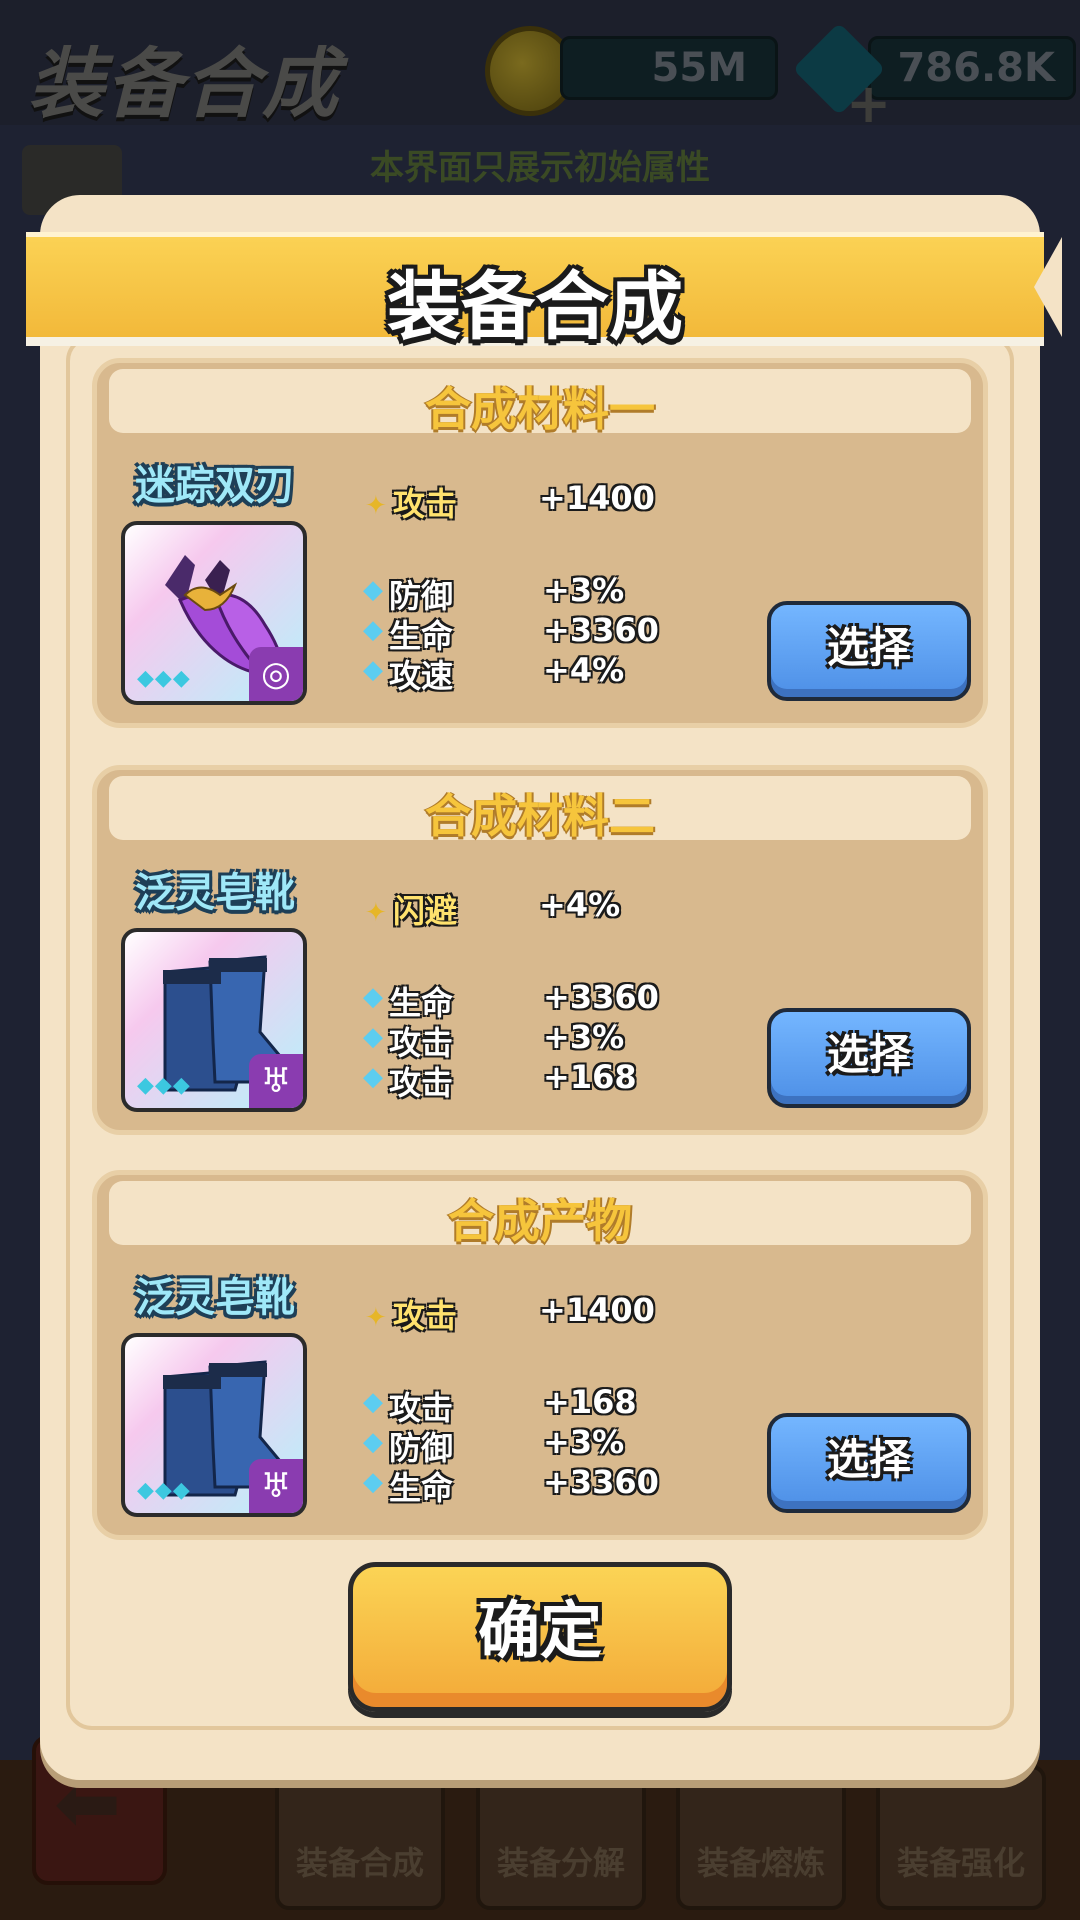 The height and width of the screenshot is (1920, 1080). What do you see at coordinates (425, 911) in the screenshot?
I see `main-stat-name: 闪避` at bounding box center [425, 911].